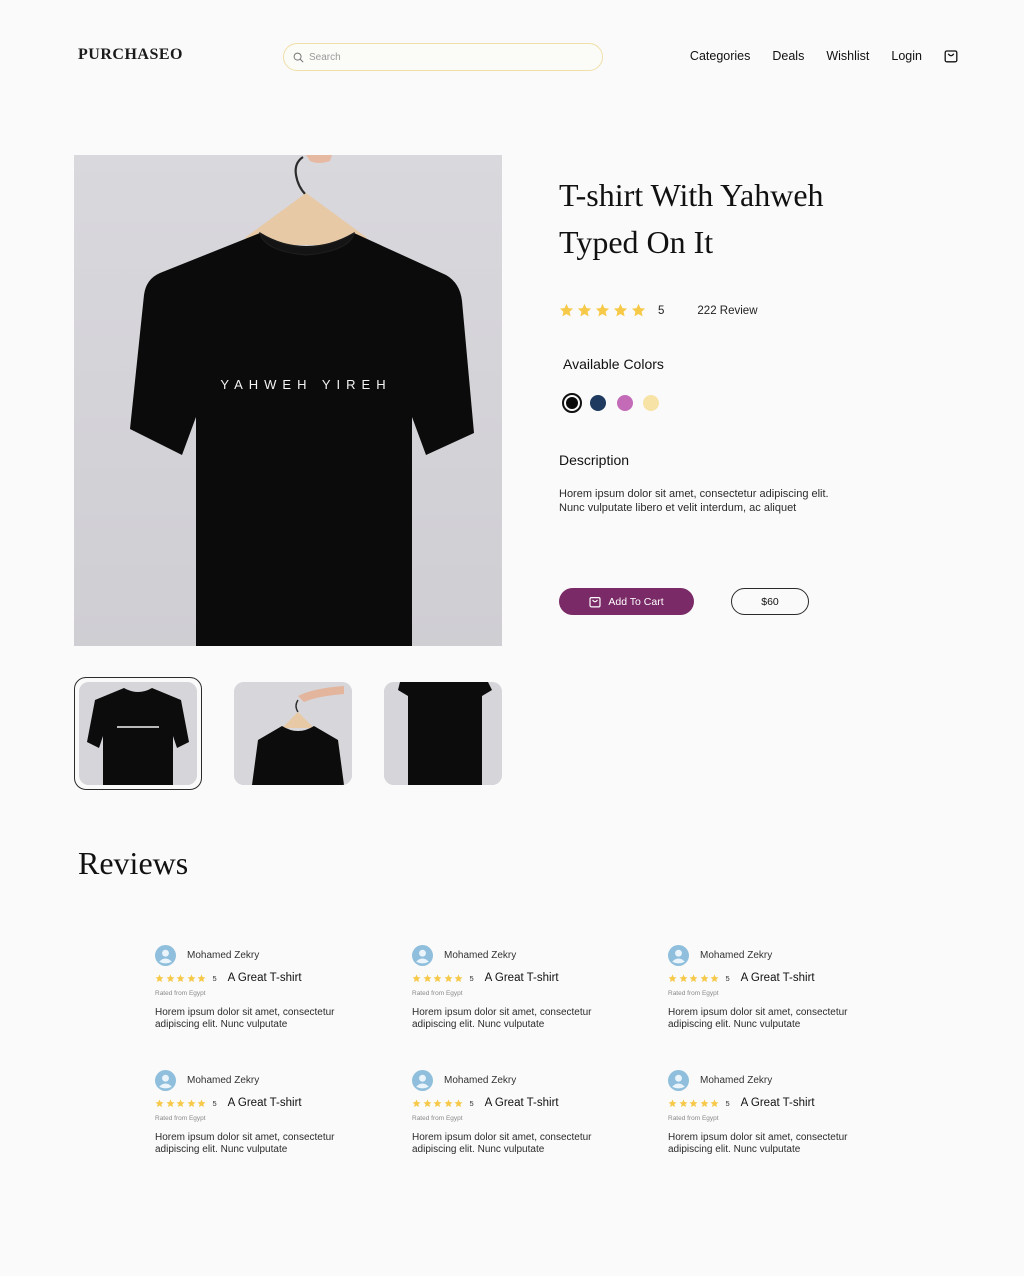  I want to click on nav-login: Login, so click(906, 56).